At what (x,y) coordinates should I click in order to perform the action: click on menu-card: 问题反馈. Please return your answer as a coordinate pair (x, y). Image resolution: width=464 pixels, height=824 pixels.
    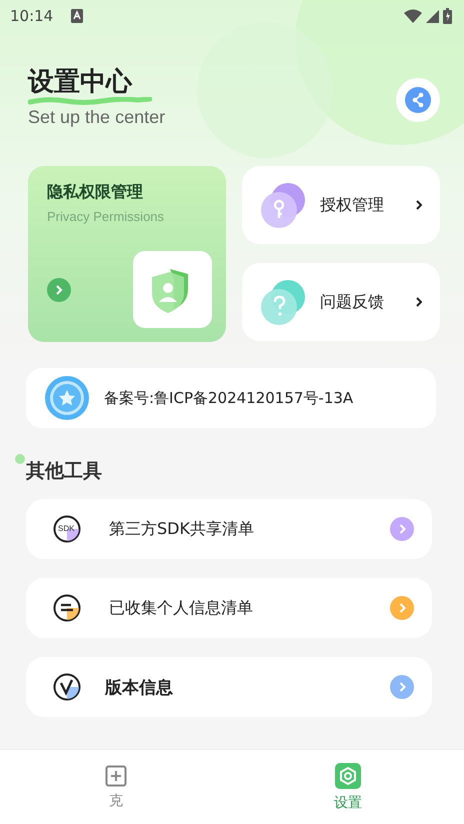
    Looking at the image, I should click on (341, 302).